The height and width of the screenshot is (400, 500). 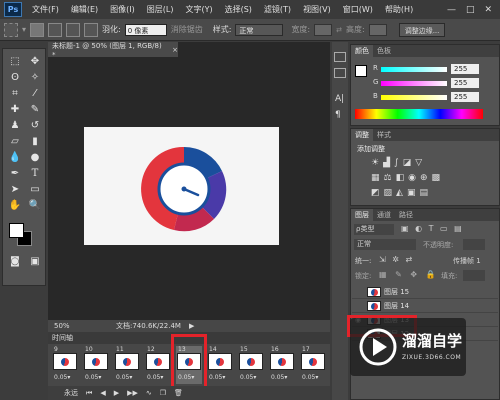 What do you see at coordinates (35, 141) in the screenshot?
I see `gradient-icon: ▮` at bounding box center [35, 141].